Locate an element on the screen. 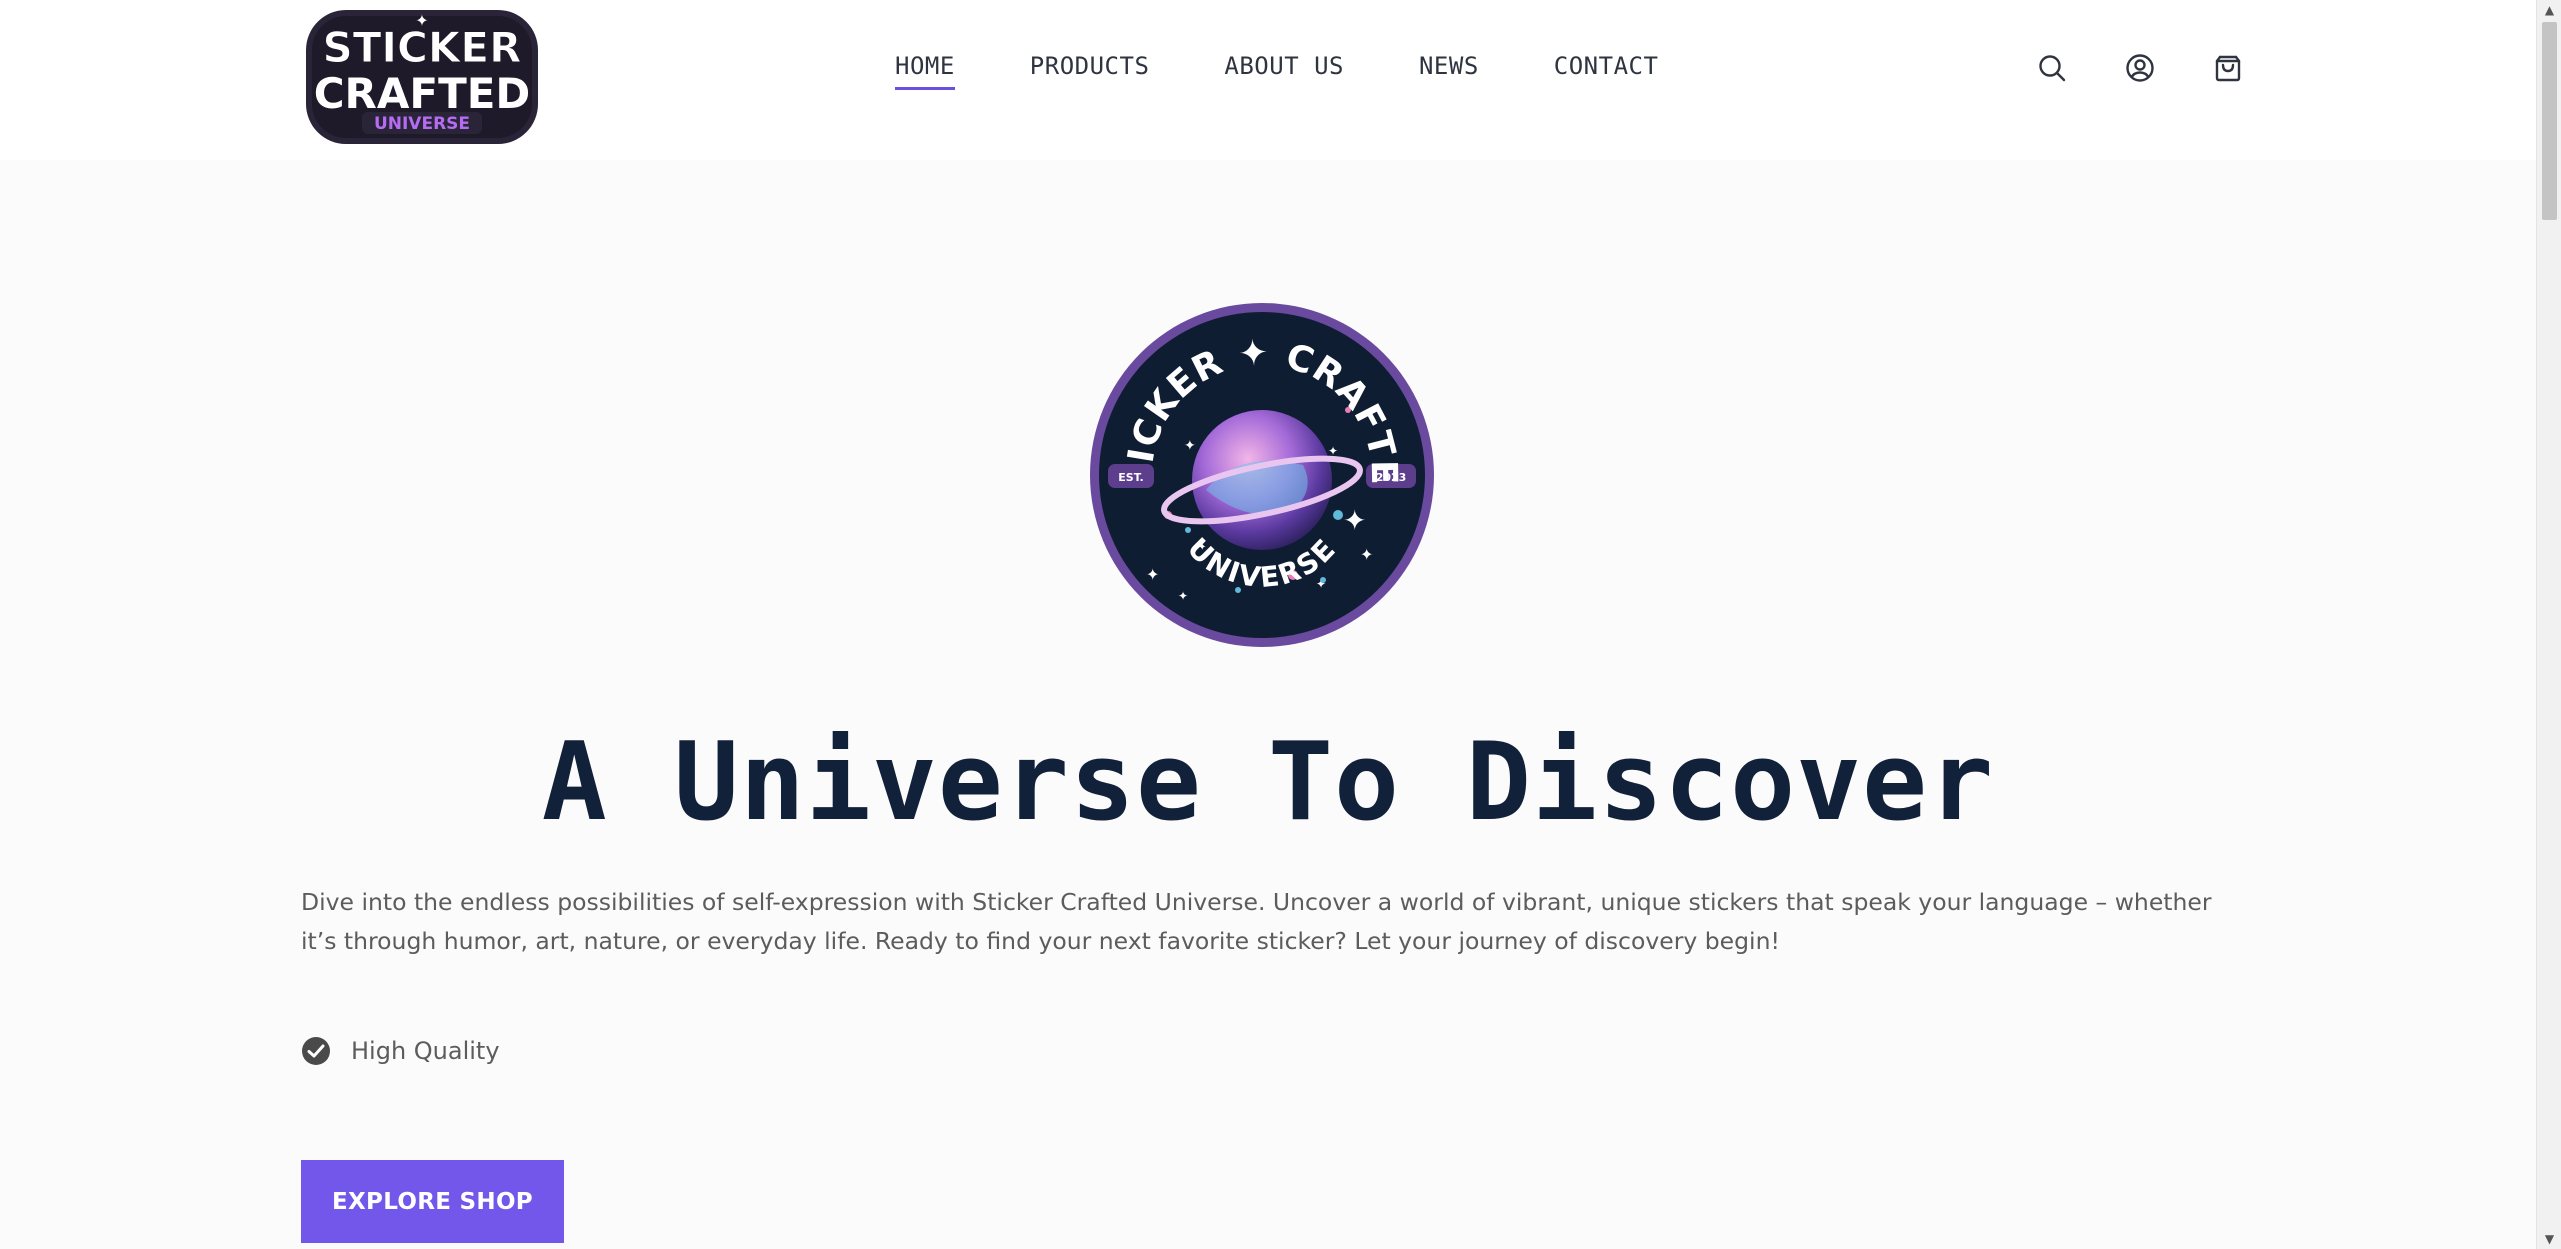  badge-left-tag: EST. is located at coordinates (1130, 477).